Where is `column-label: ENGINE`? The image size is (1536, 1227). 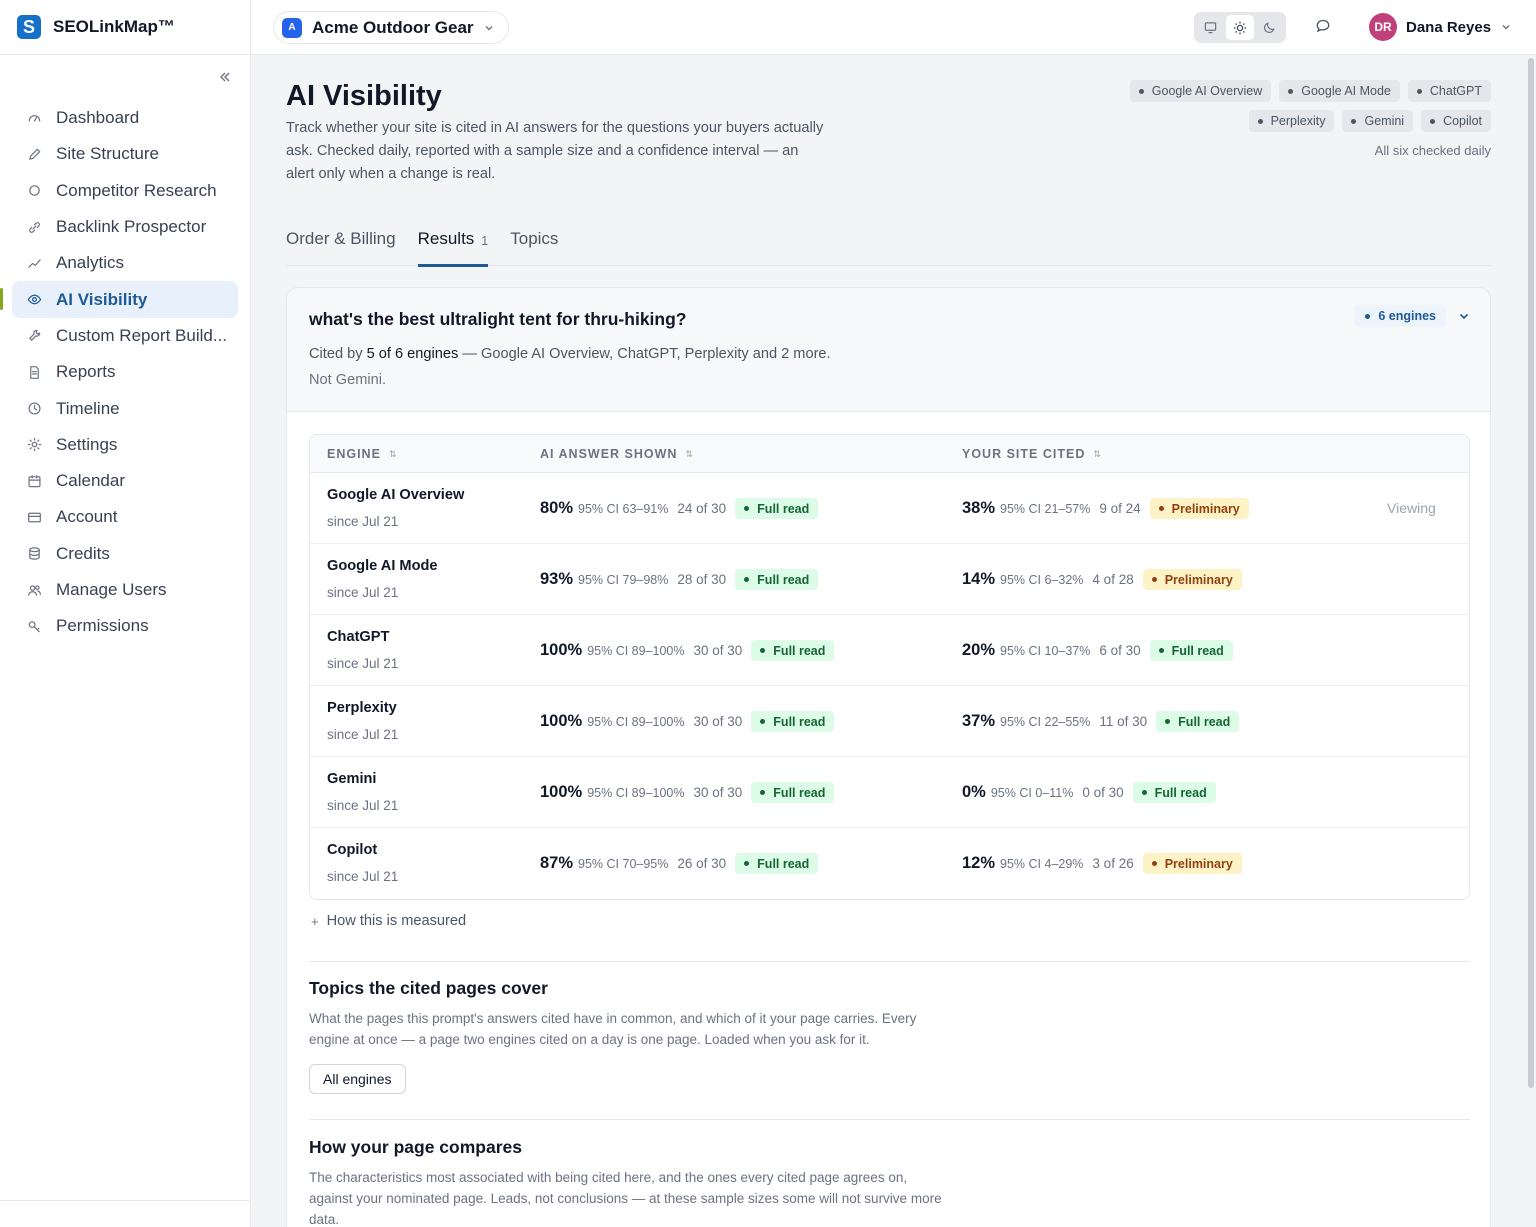
column-label: ENGINE is located at coordinates (354, 454).